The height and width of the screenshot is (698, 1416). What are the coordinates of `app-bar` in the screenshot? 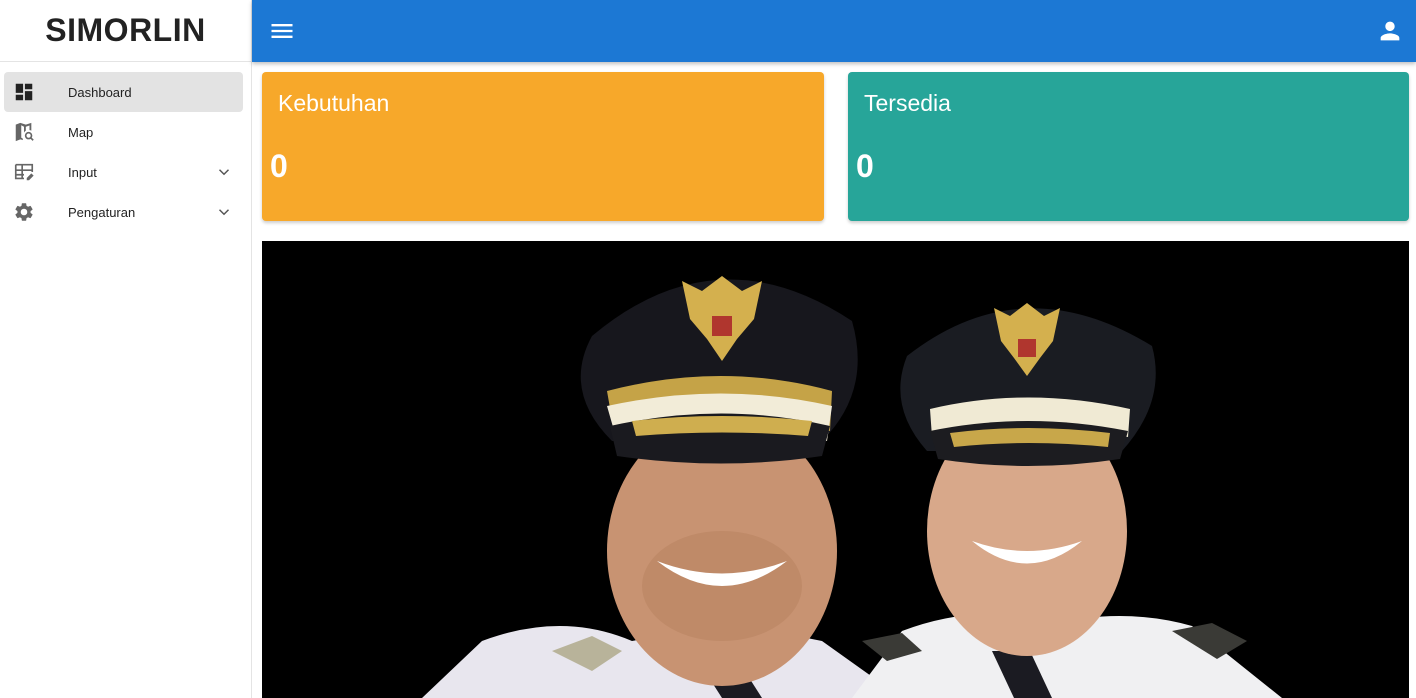 It's located at (834, 31).